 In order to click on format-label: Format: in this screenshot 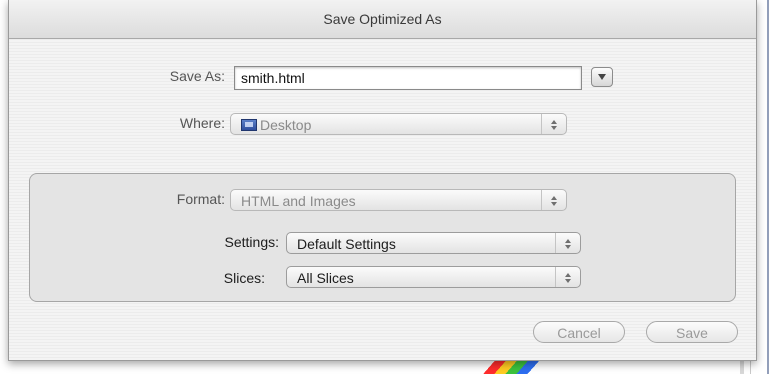, I will do `click(200, 199)`.